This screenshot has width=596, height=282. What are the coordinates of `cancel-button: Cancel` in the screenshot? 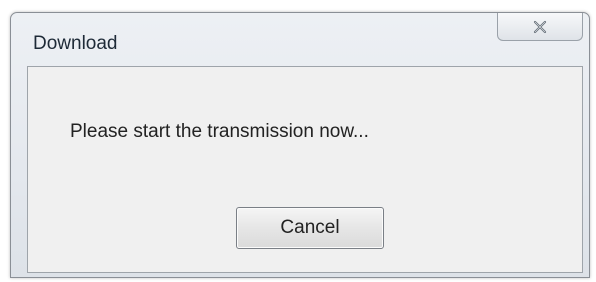 It's located at (310, 228).